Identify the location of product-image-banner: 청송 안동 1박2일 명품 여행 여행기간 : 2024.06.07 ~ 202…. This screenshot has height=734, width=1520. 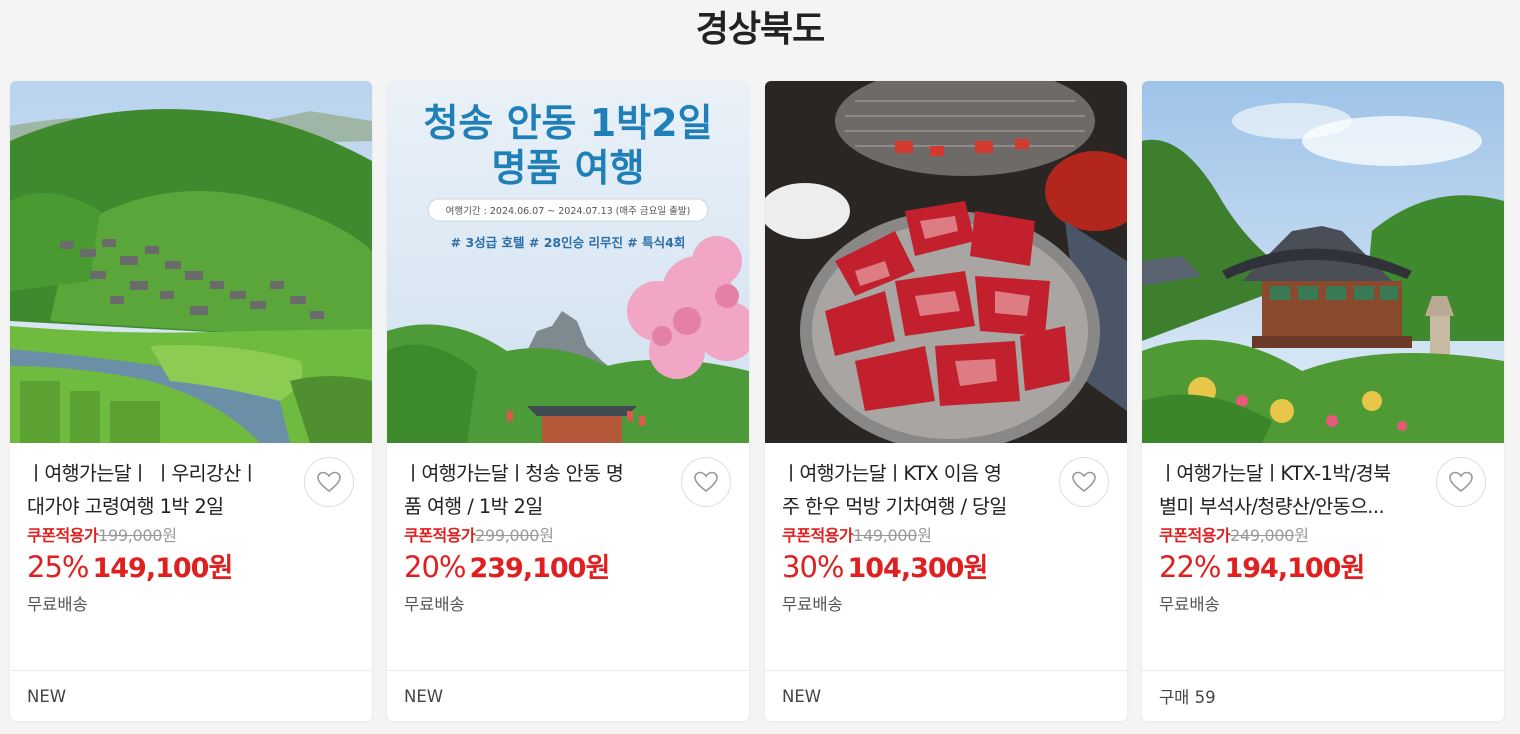
(568, 262).